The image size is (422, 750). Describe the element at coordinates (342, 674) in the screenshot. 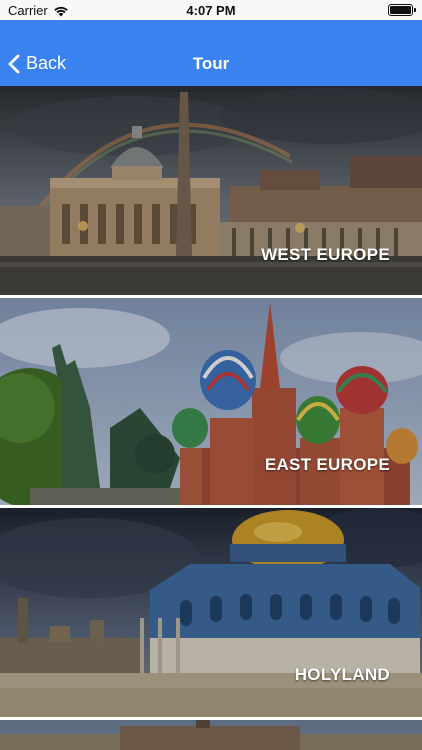

I see `tour-label: HOLYLAND` at that location.